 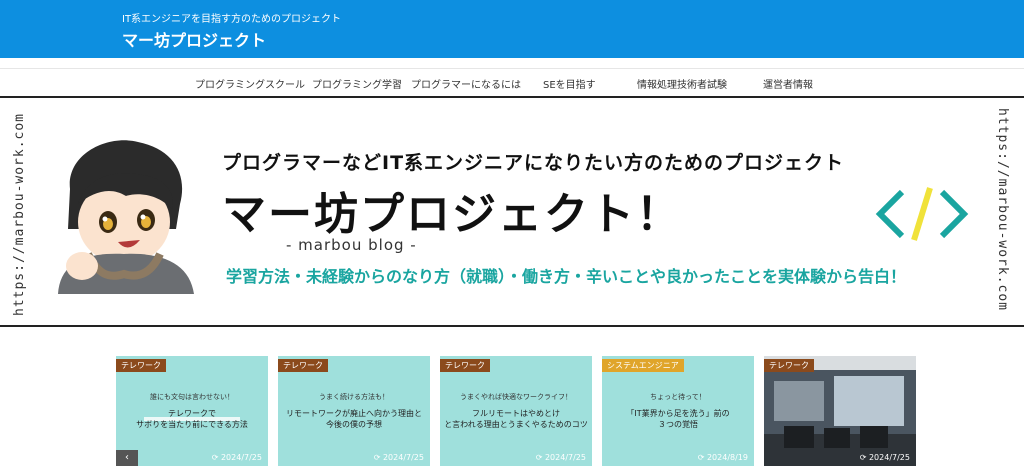 I want to click on card-title-line1: リモートワークが廃止へ向かう理由と, so click(x=354, y=413).